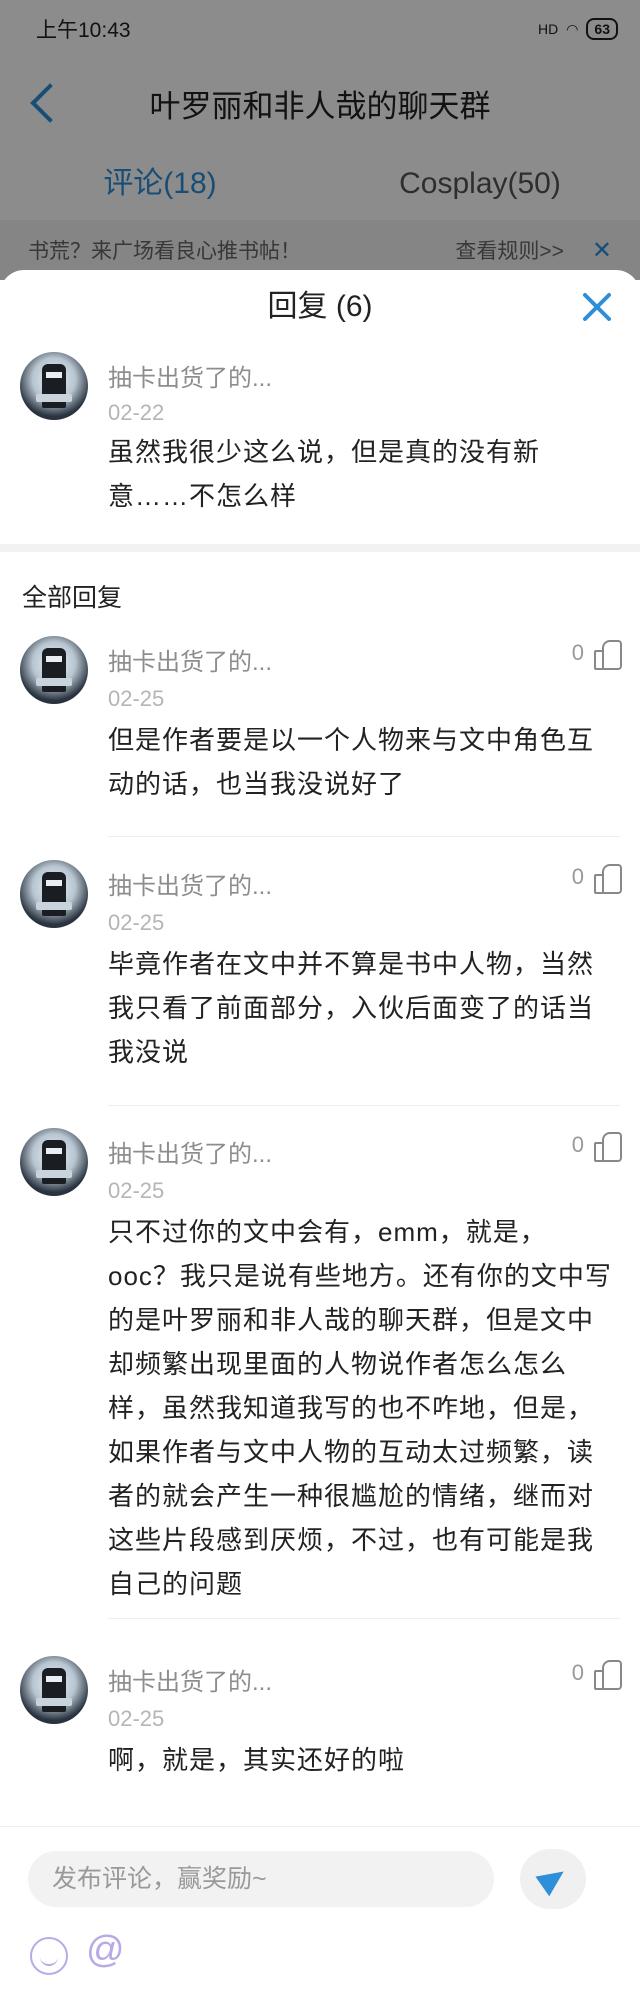  Describe the element at coordinates (72, 598) in the screenshot. I see `all-replies-label: 全部回复` at that location.